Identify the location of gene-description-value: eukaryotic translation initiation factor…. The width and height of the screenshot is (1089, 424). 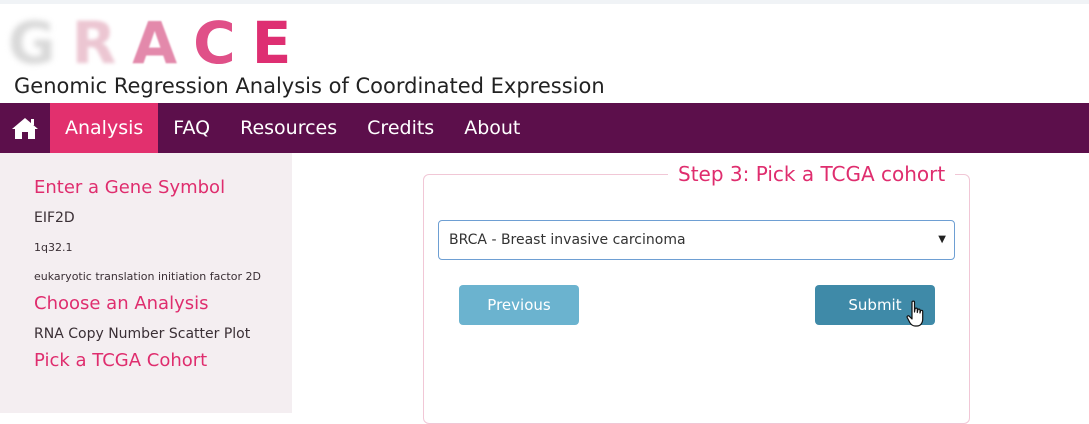
(147, 276).